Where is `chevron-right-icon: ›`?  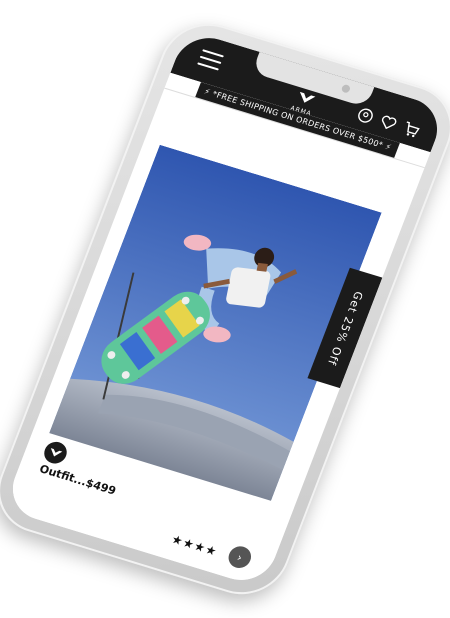
chevron-right-icon: › is located at coordinates (240, 557).